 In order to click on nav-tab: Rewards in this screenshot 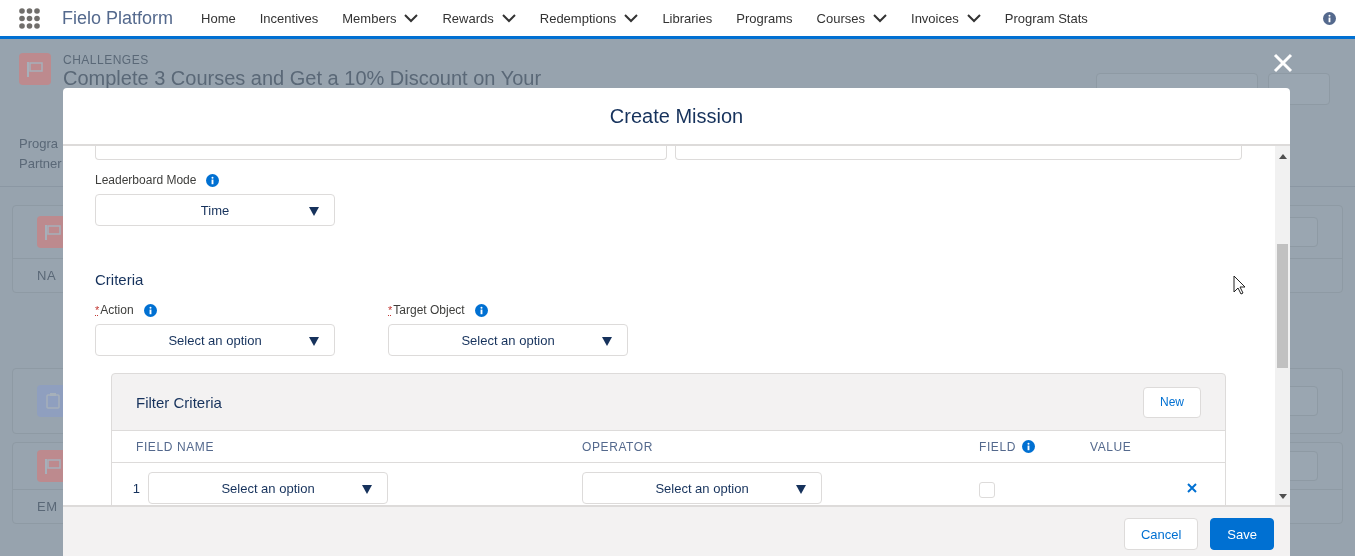, I will do `click(479, 18)`.